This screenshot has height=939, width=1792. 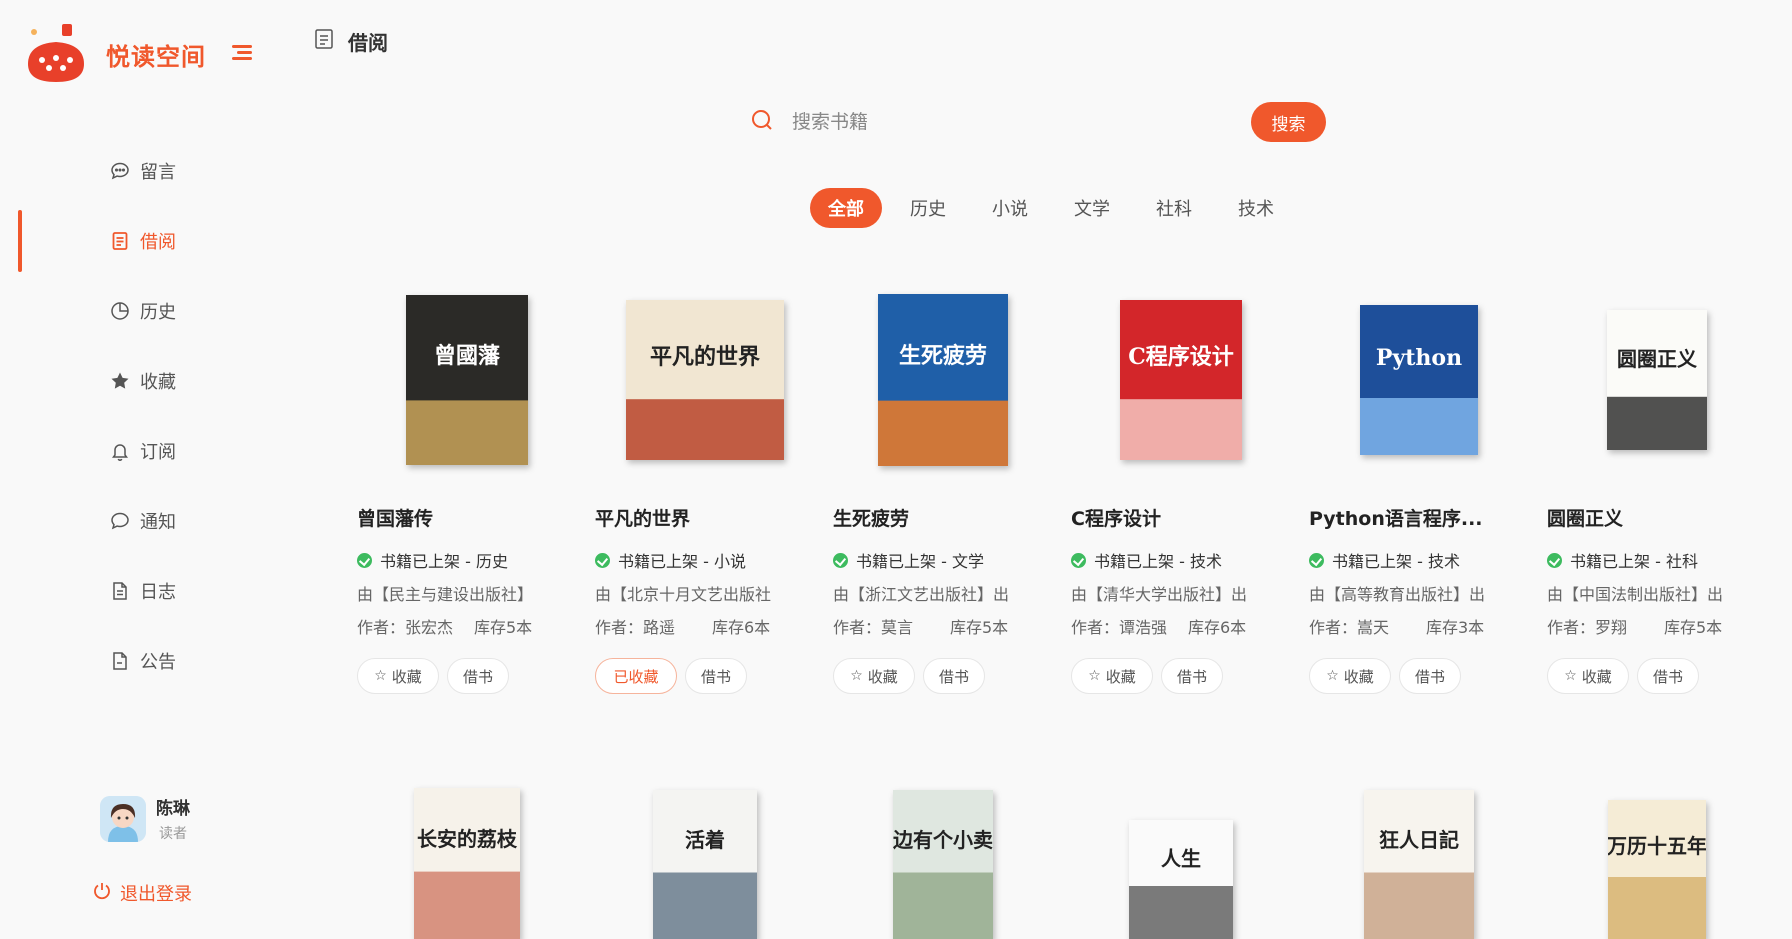 What do you see at coordinates (140, 311) in the screenshot?
I see `sidebar-item-history: 历史` at bounding box center [140, 311].